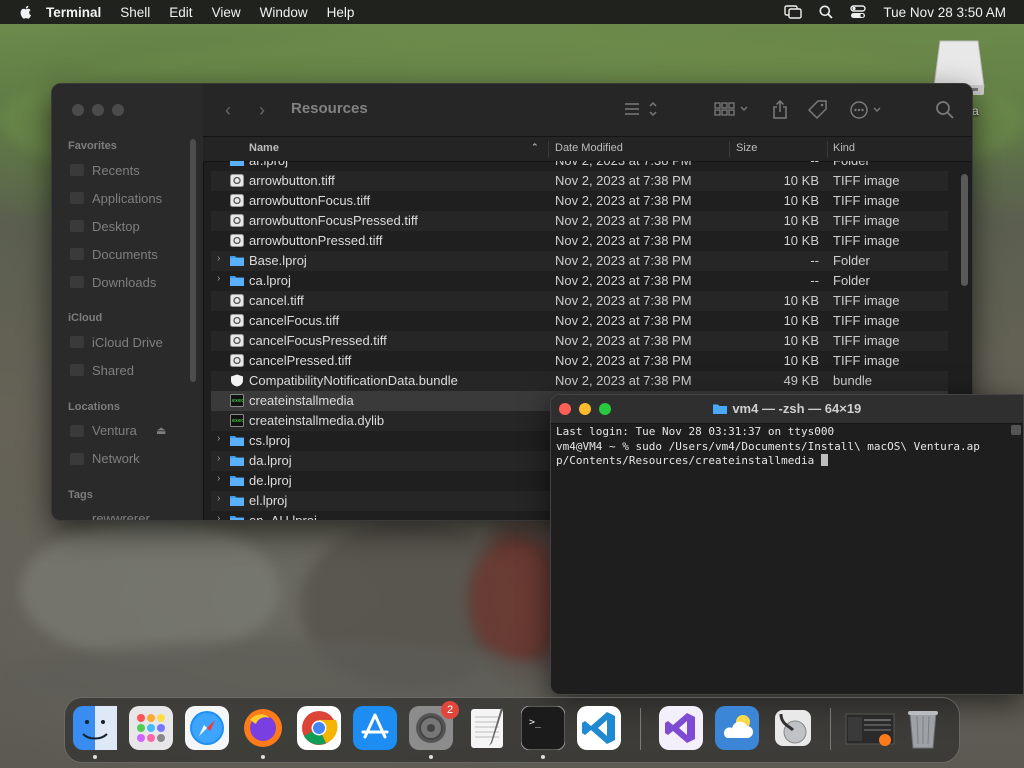 This screenshot has width=1024, height=768. What do you see at coordinates (858, 12) in the screenshot?
I see `control-center-icon` at bounding box center [858, 12].